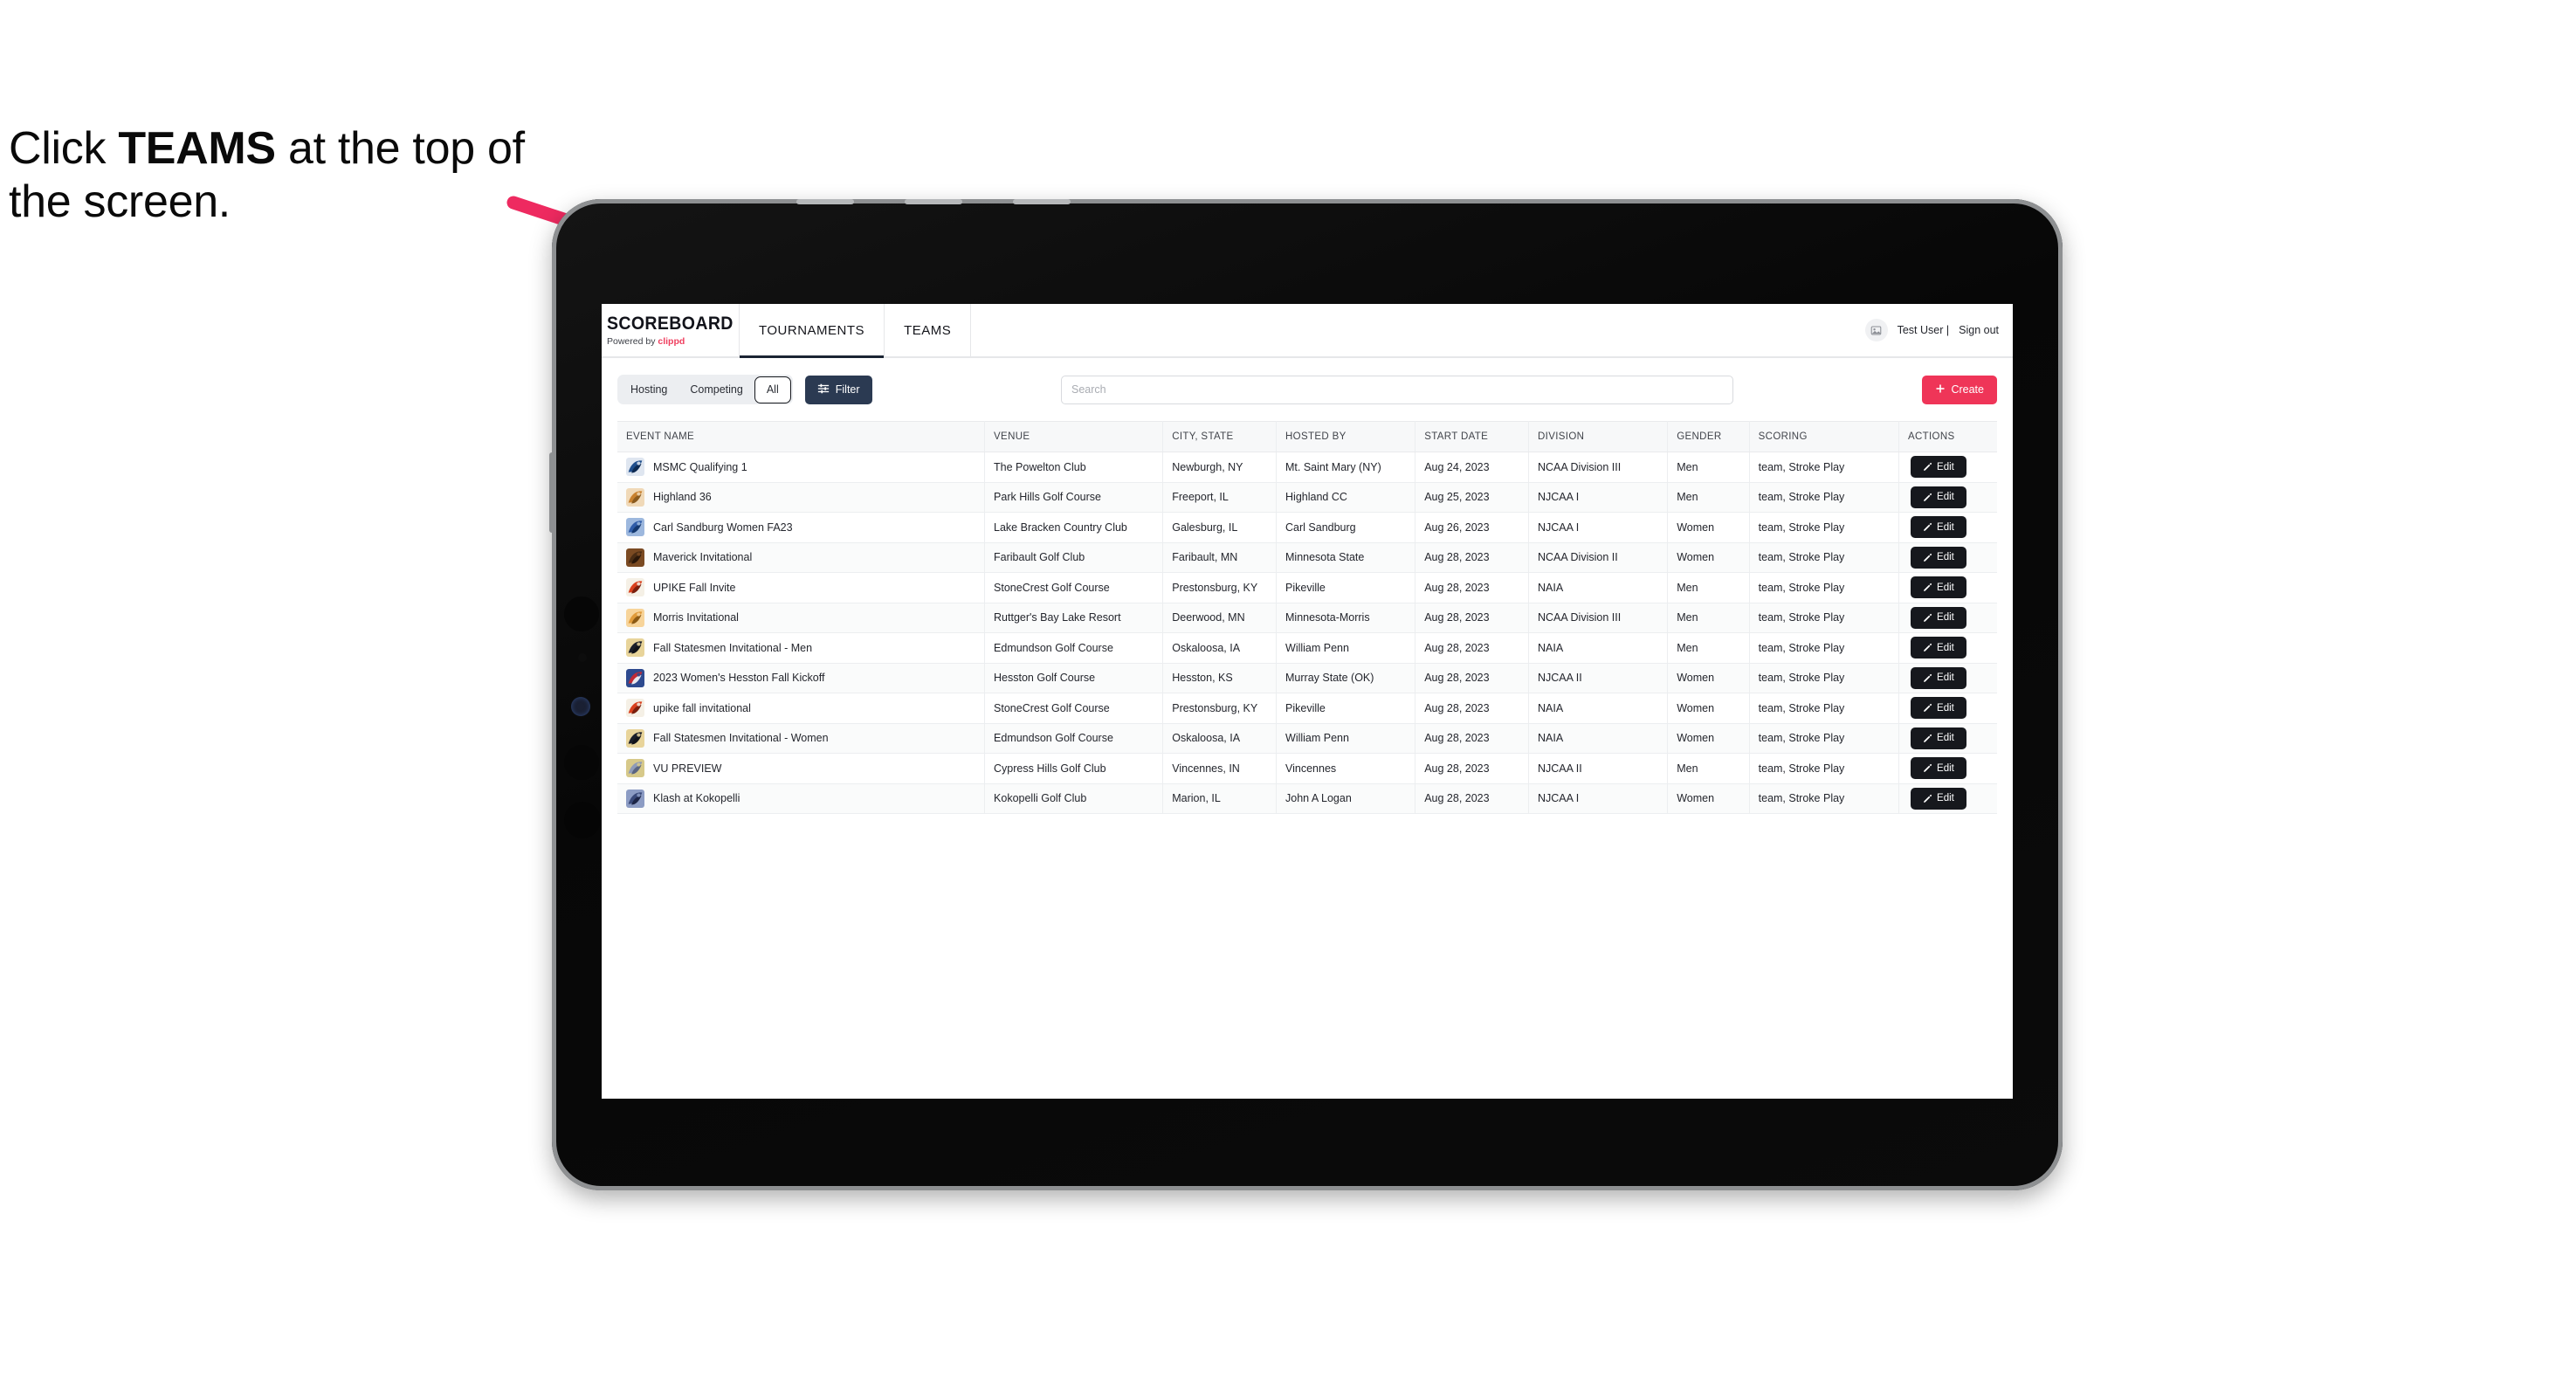 This screenshot has height=1386, width=2576. I want to click on brand-logo: SCOREBOARD Powered by clippd, so click(670, 330).